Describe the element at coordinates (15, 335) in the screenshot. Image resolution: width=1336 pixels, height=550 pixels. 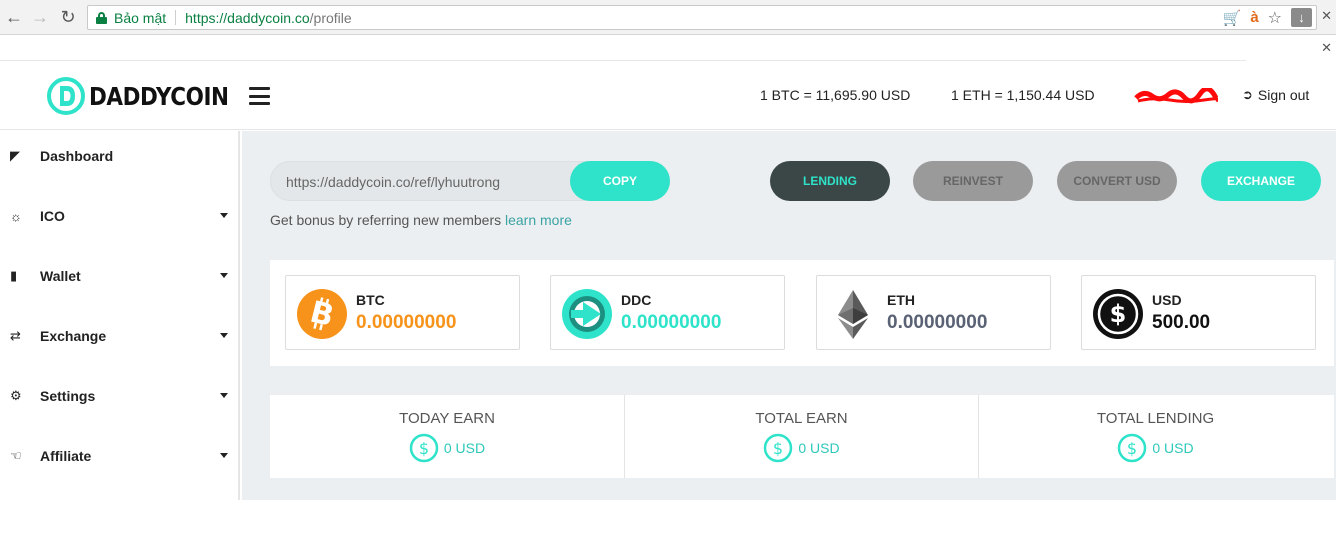
I see `shuffle-icon: ⇄` at that location.